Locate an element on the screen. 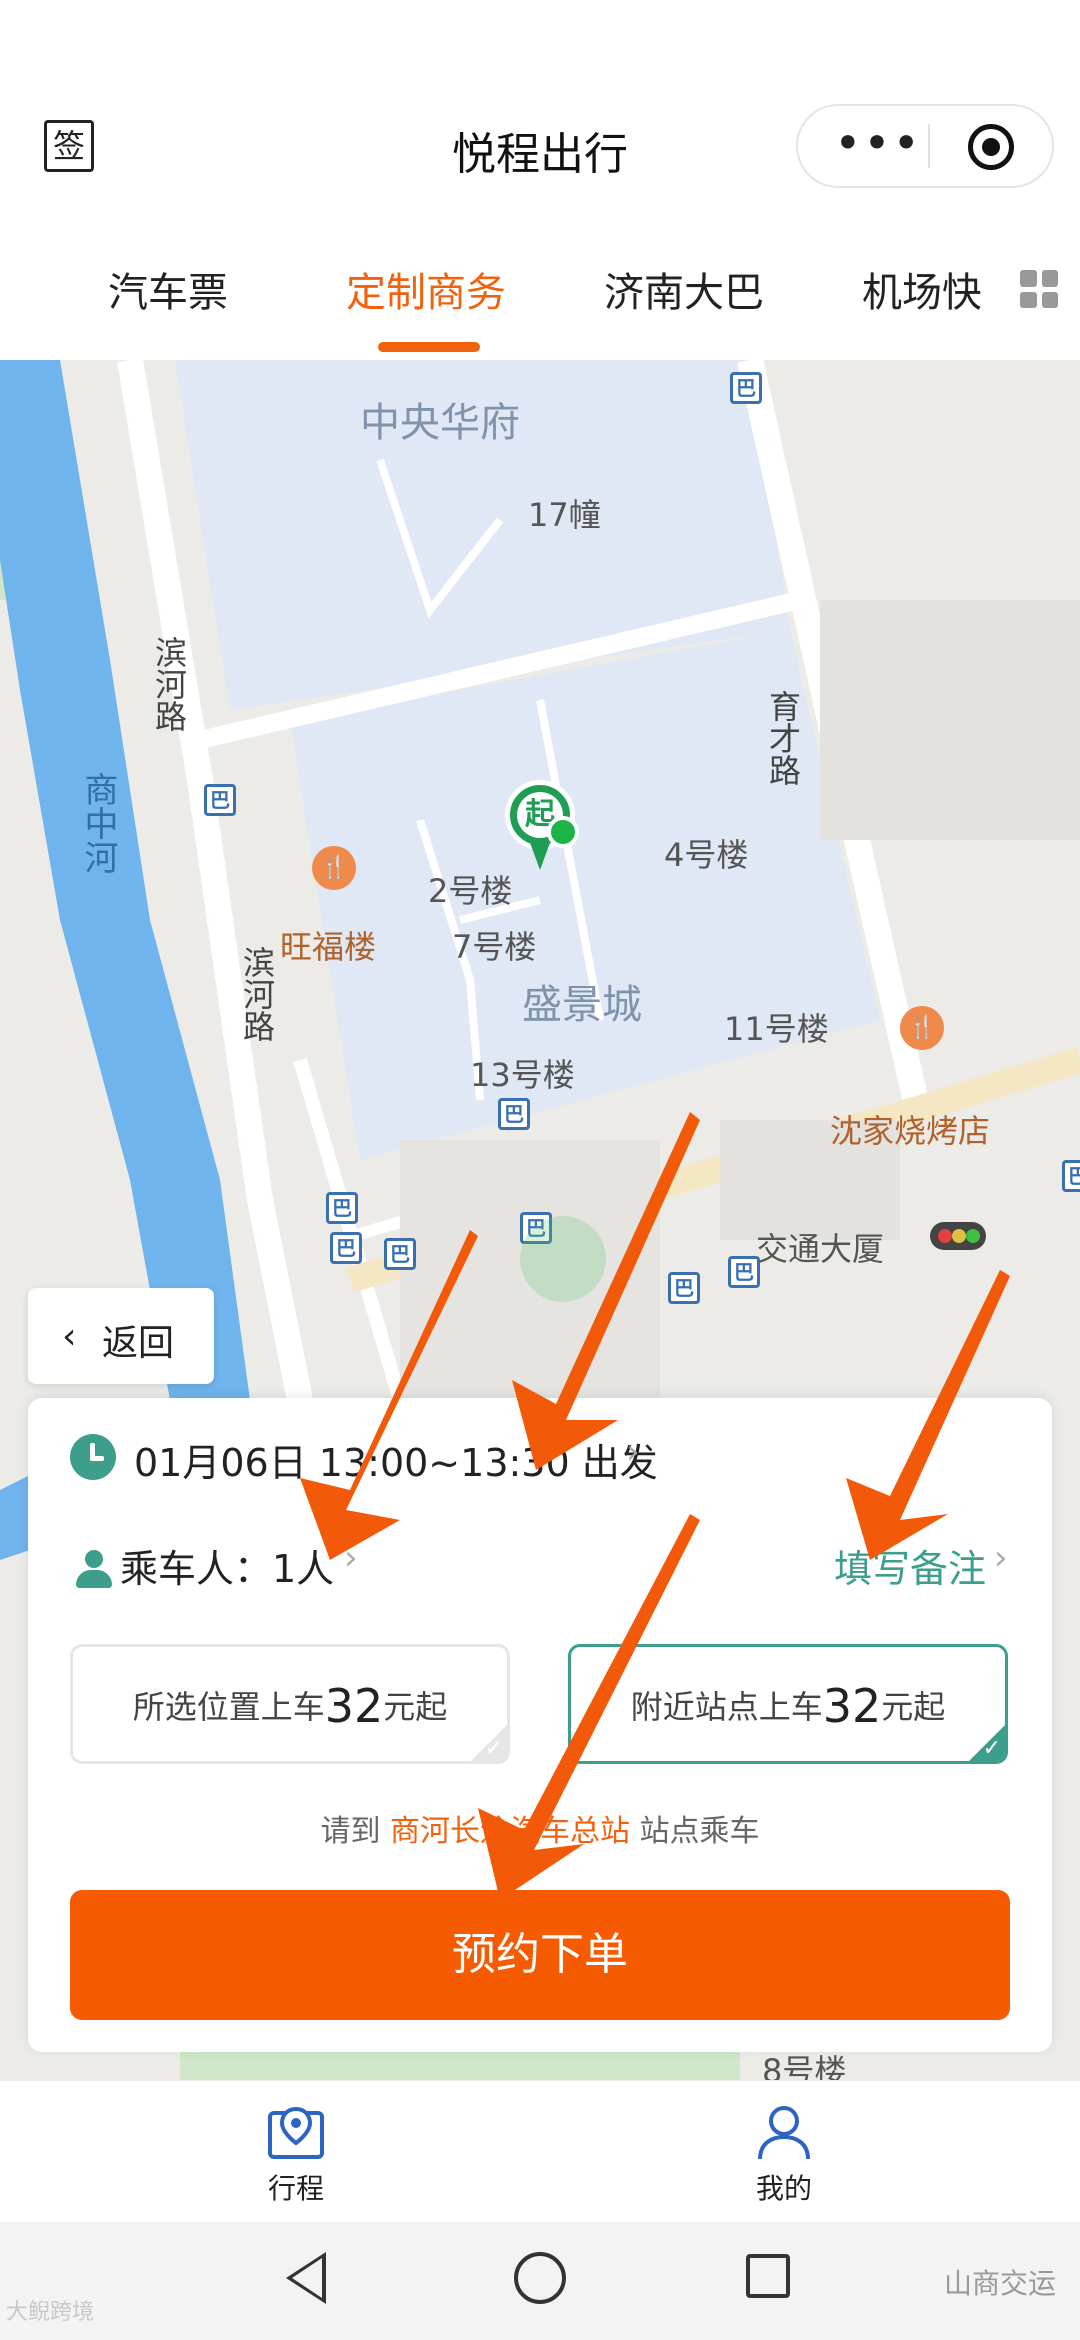 This screenshot has height=2340, width=1080. chevron-left-icon: ‹ is located at coordinates (69, 1336).